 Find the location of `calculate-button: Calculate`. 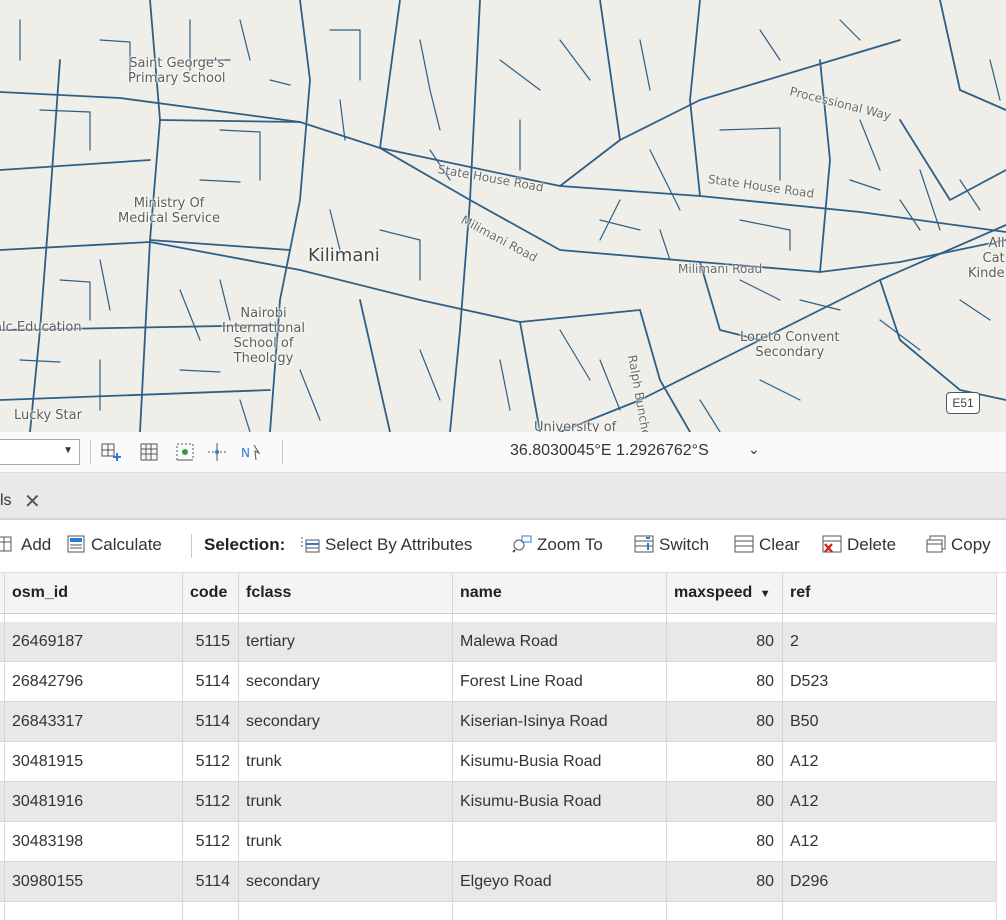

calculate-button: Calculate is located at coordinates (114, 545).